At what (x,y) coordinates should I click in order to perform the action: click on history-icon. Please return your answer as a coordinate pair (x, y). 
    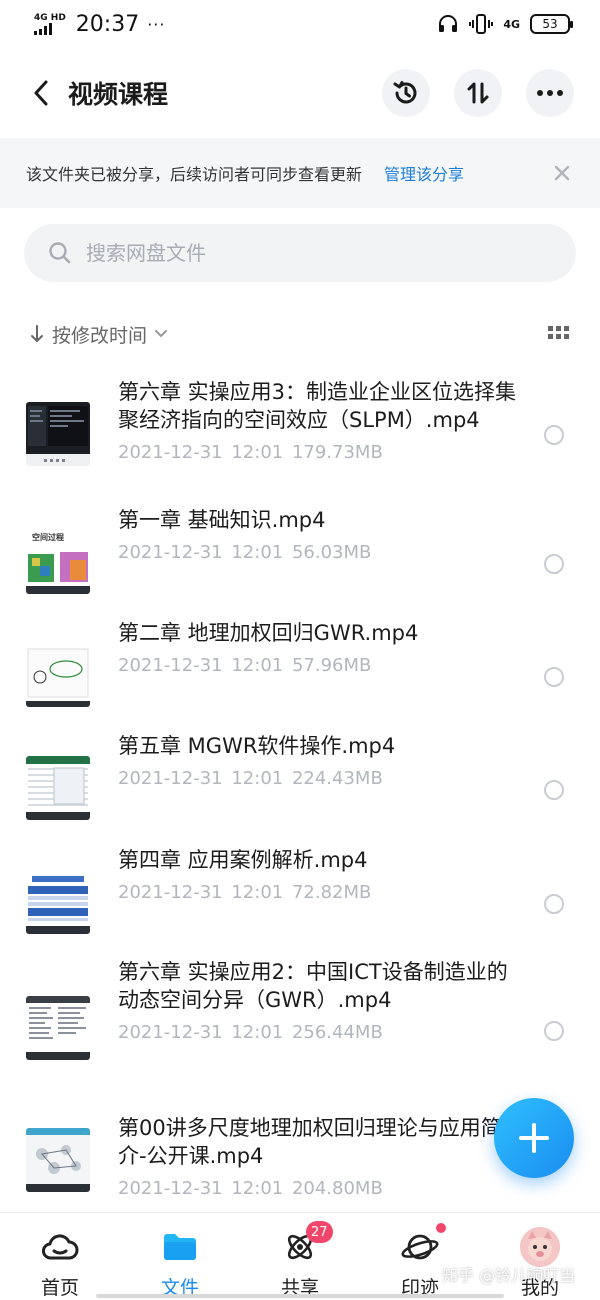
    Looking at the image, I should click on (405, 92).